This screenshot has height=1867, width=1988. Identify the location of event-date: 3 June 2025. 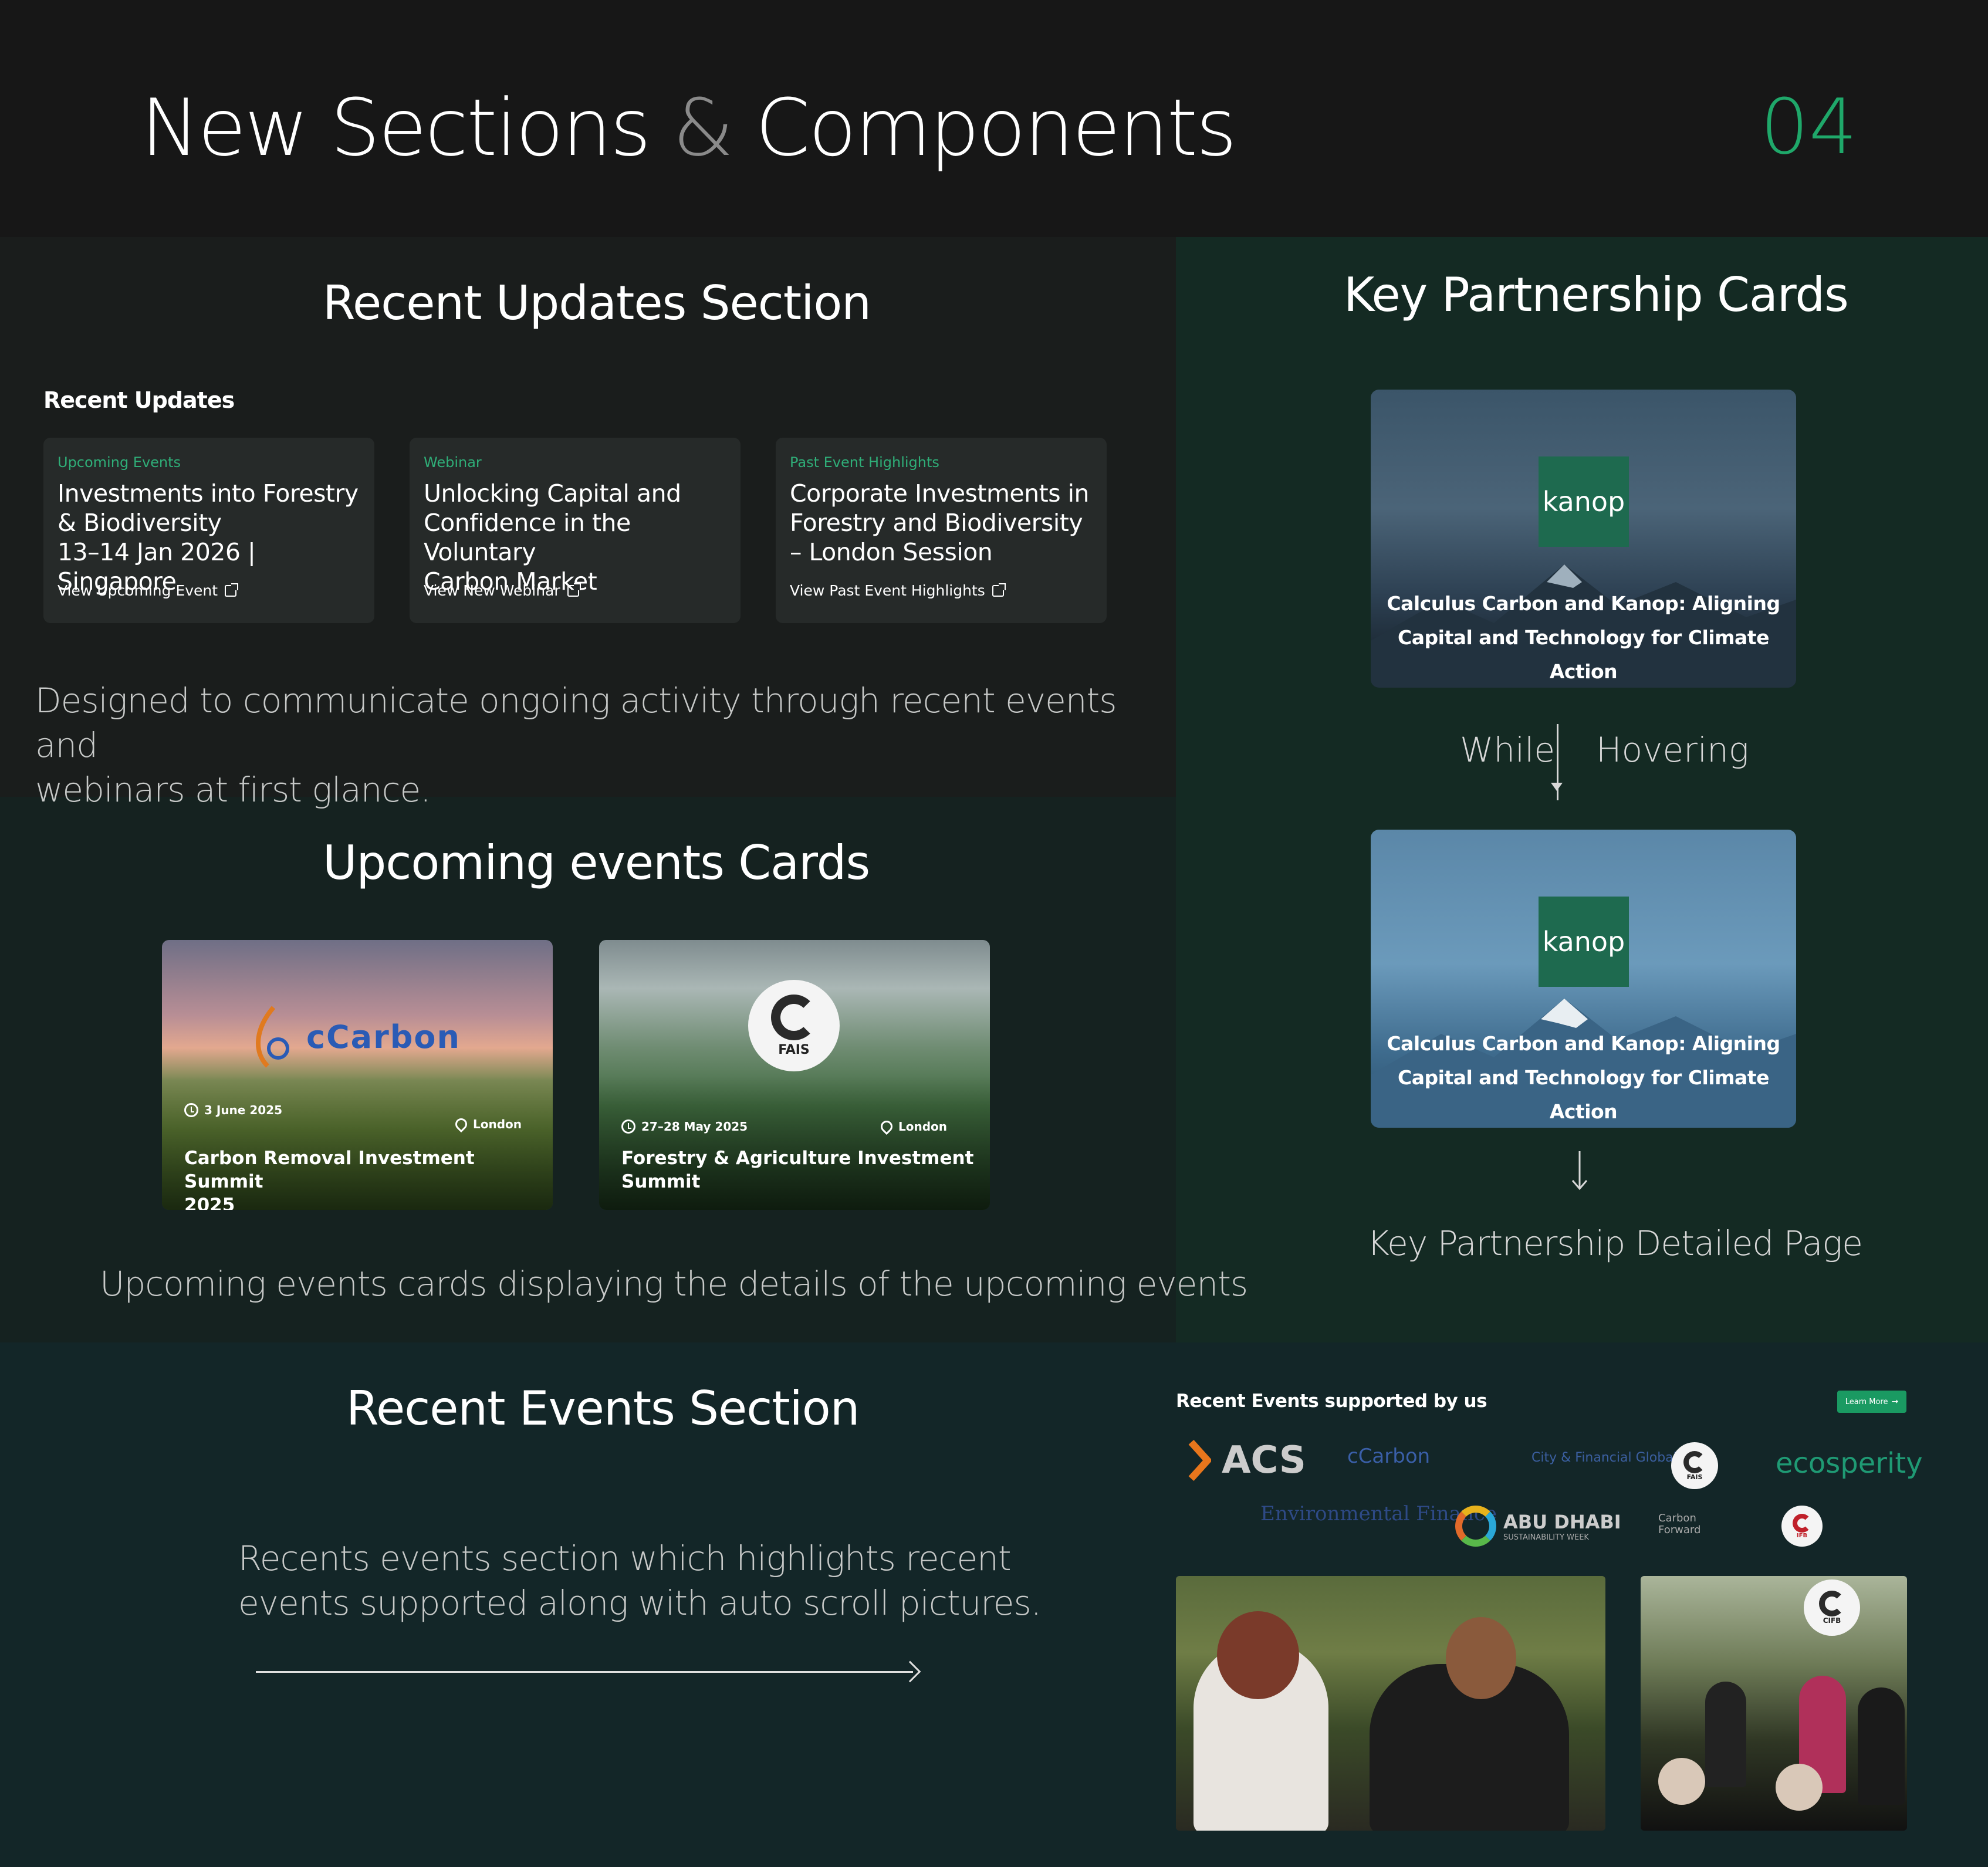
(233, 1110).